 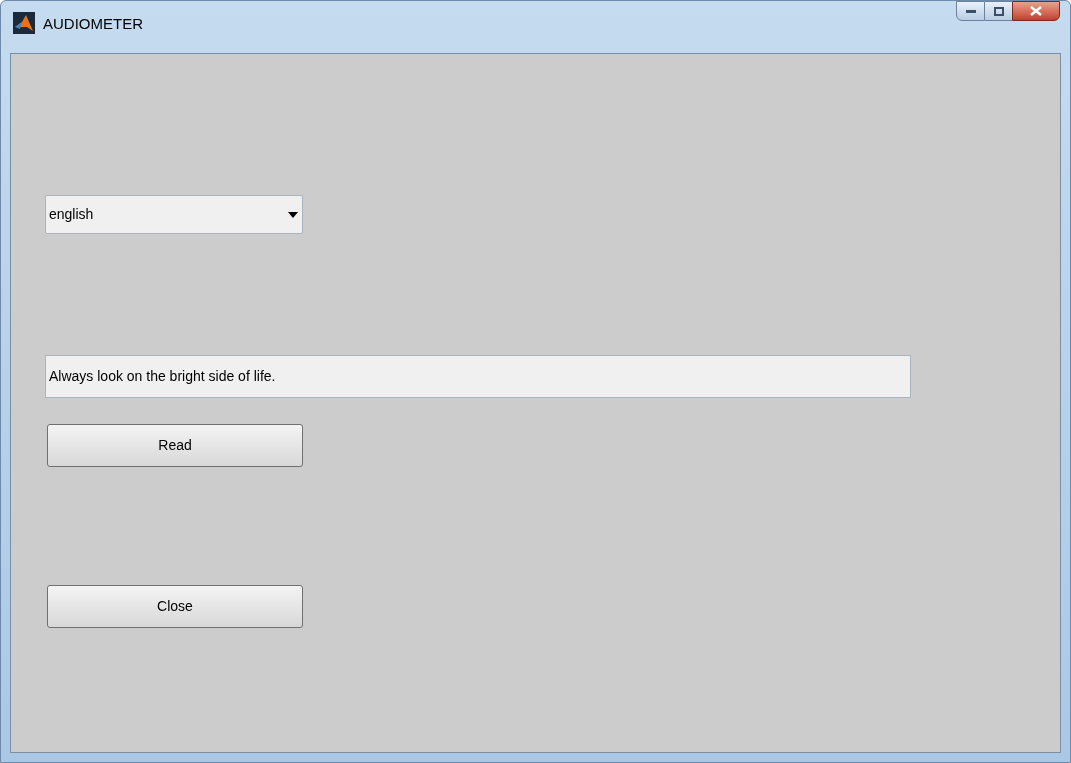 I want to click on minimize-icon, so click(x=970, y=11).